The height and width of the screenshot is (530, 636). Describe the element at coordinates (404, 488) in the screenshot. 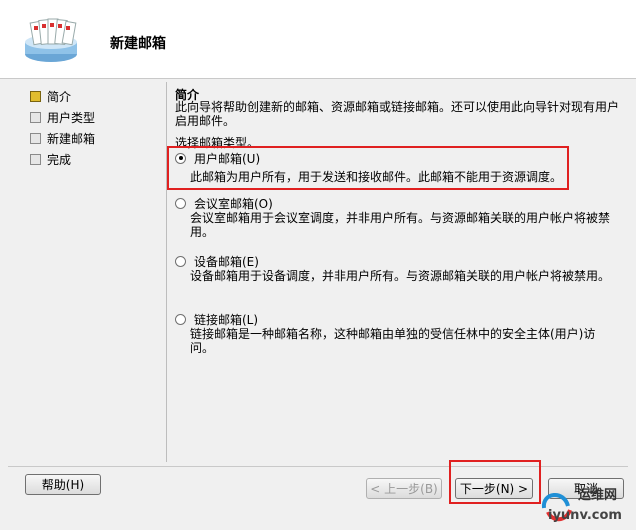

I see `back-button: < 上一步(B)` at that location.